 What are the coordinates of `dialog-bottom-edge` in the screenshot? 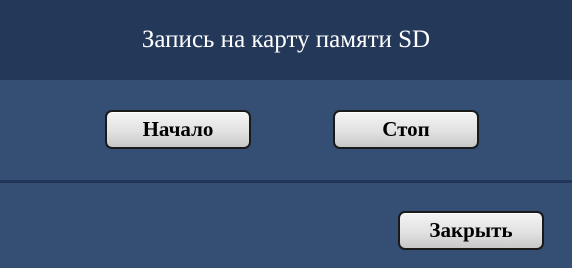 It's located at (286, 272).